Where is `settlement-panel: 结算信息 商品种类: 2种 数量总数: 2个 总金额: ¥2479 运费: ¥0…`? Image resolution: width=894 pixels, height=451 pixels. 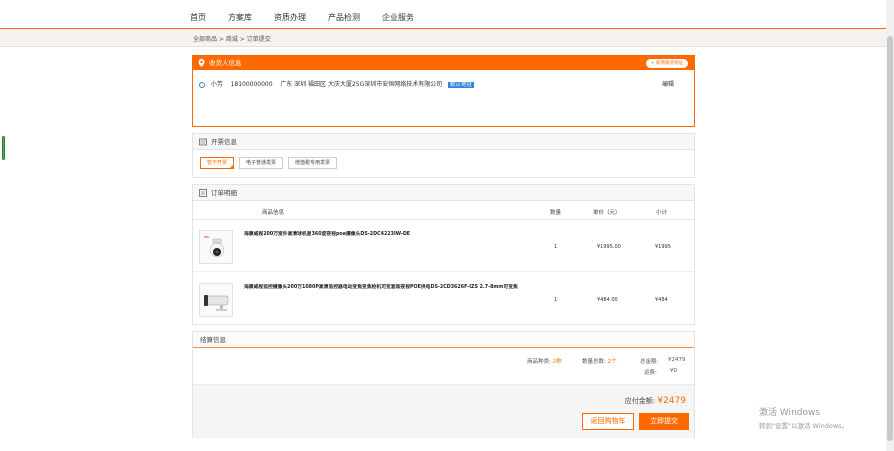
settlement-panel: 结算信息 商品种类: 2种 数量总数: 2个 总金额: ¥2479 运费: ¥0… is located at coordinates (443, 384).